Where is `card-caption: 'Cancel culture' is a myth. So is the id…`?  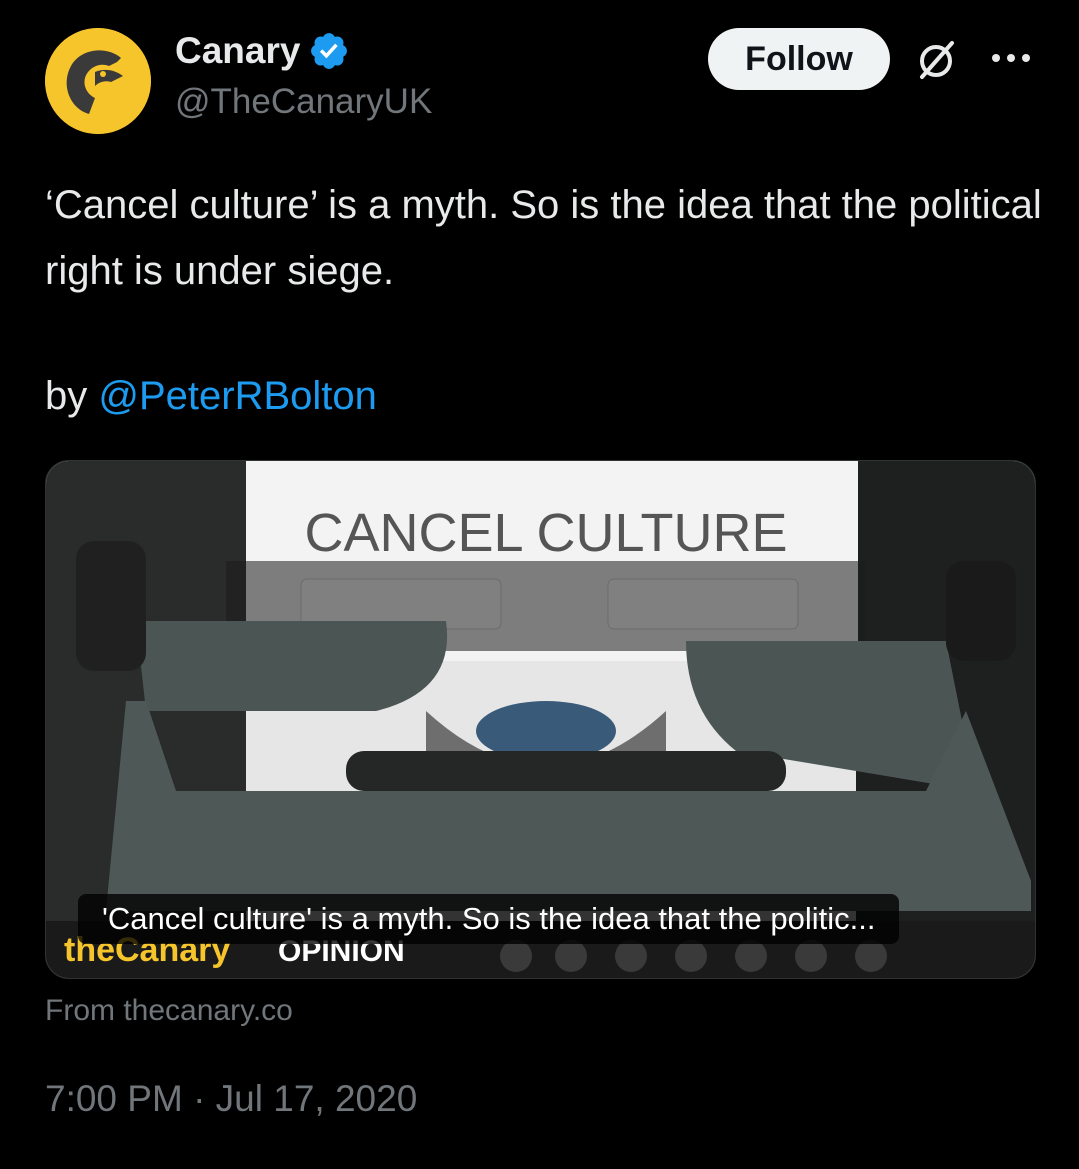 card-caption: 'Cancel culture' is a myth. So is the id… is located at coordinates (489, 919).